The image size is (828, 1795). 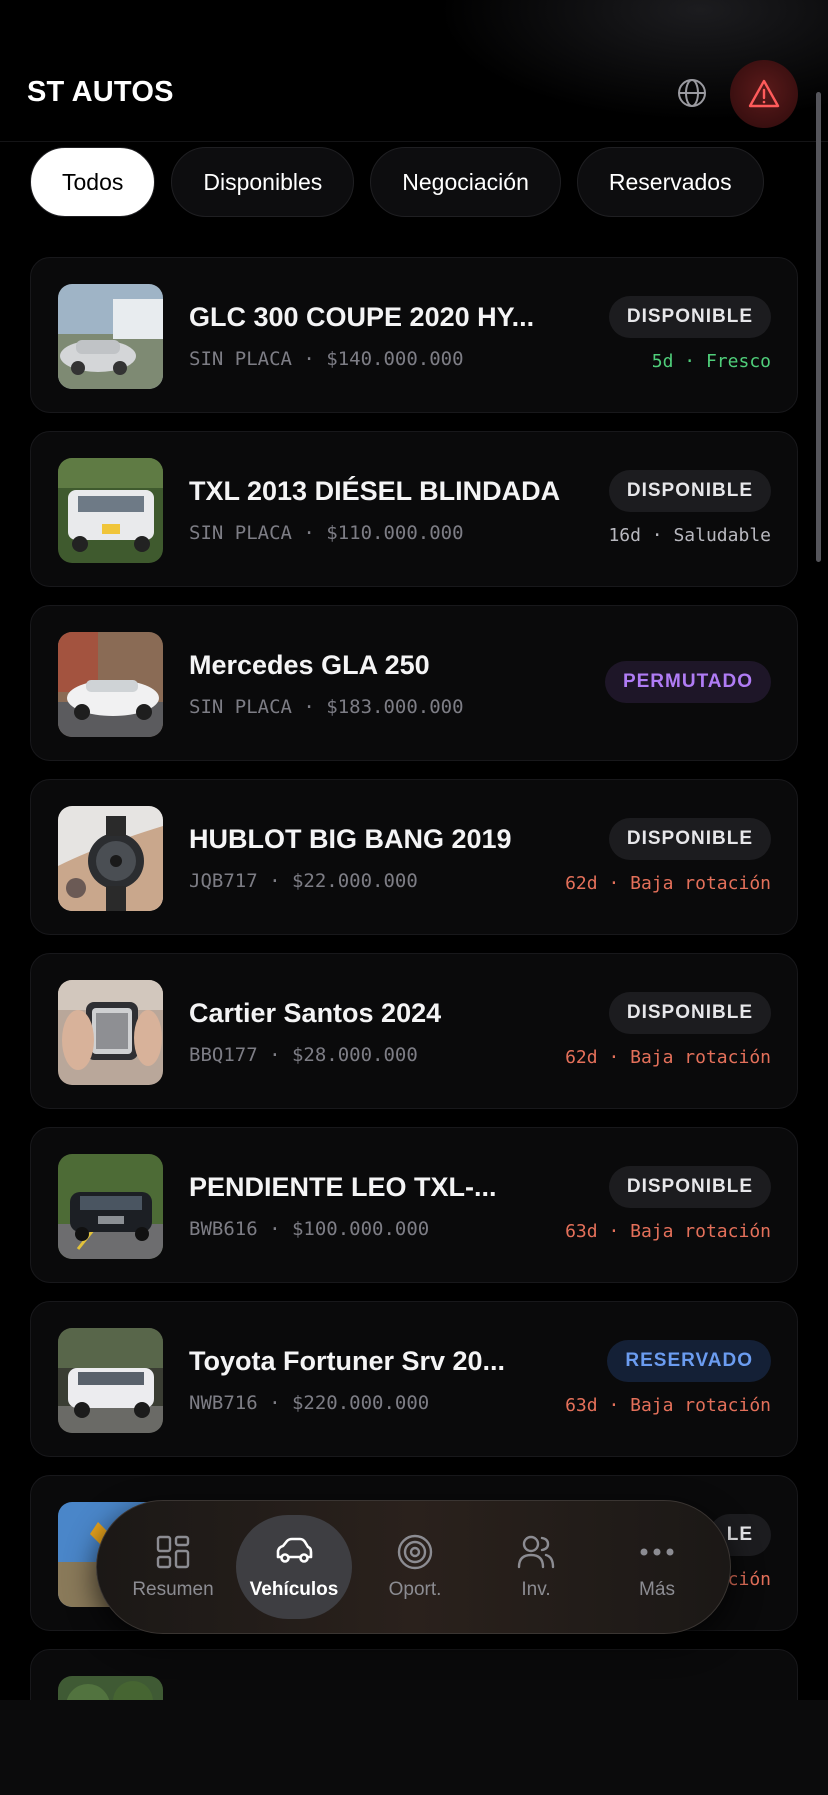 What do you see at coordinates (689, 1361) in the screenshot?
I see `status-badge: RESERVADO` at bounding box center [689, 1361].